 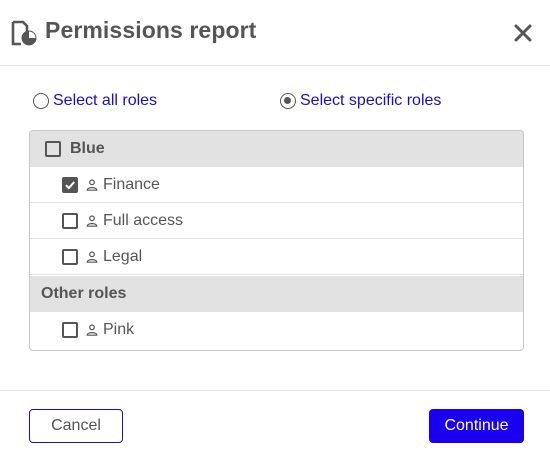 I want to click on cancel-button: Cancel, so click(x=76, y=426).